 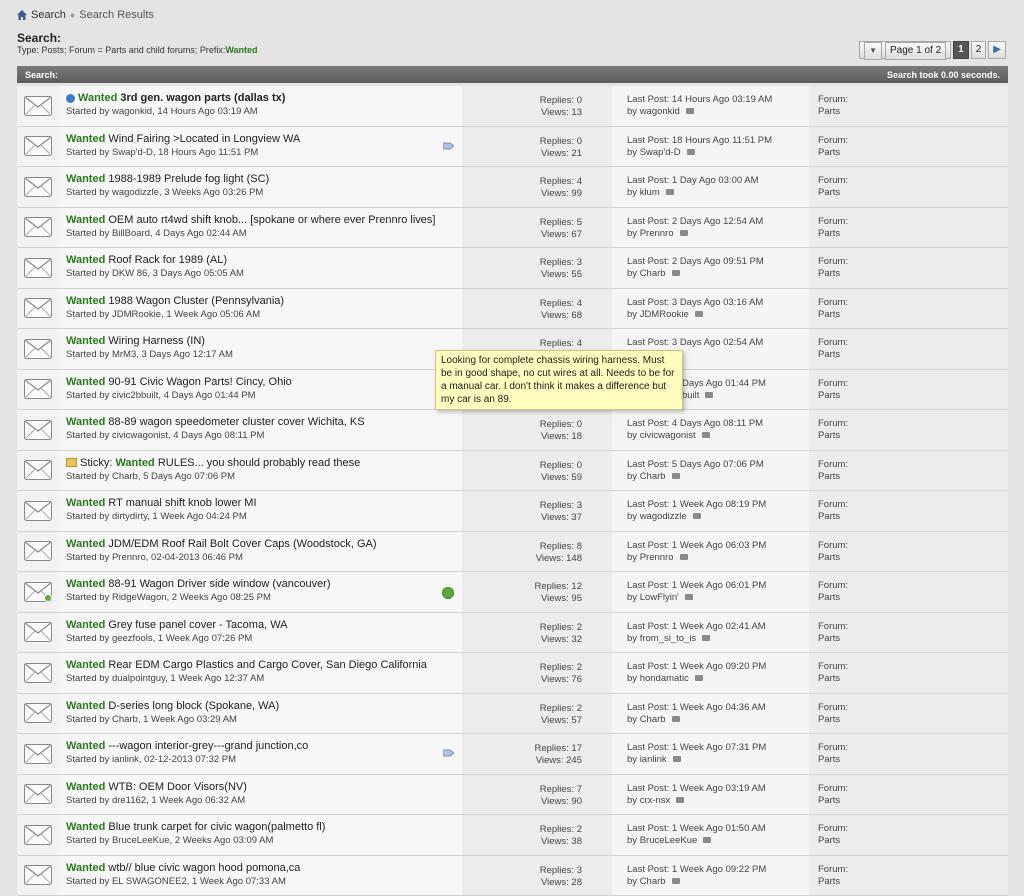 I want to click on last-post-user: civicwagonist, so click(x=668, y=435).